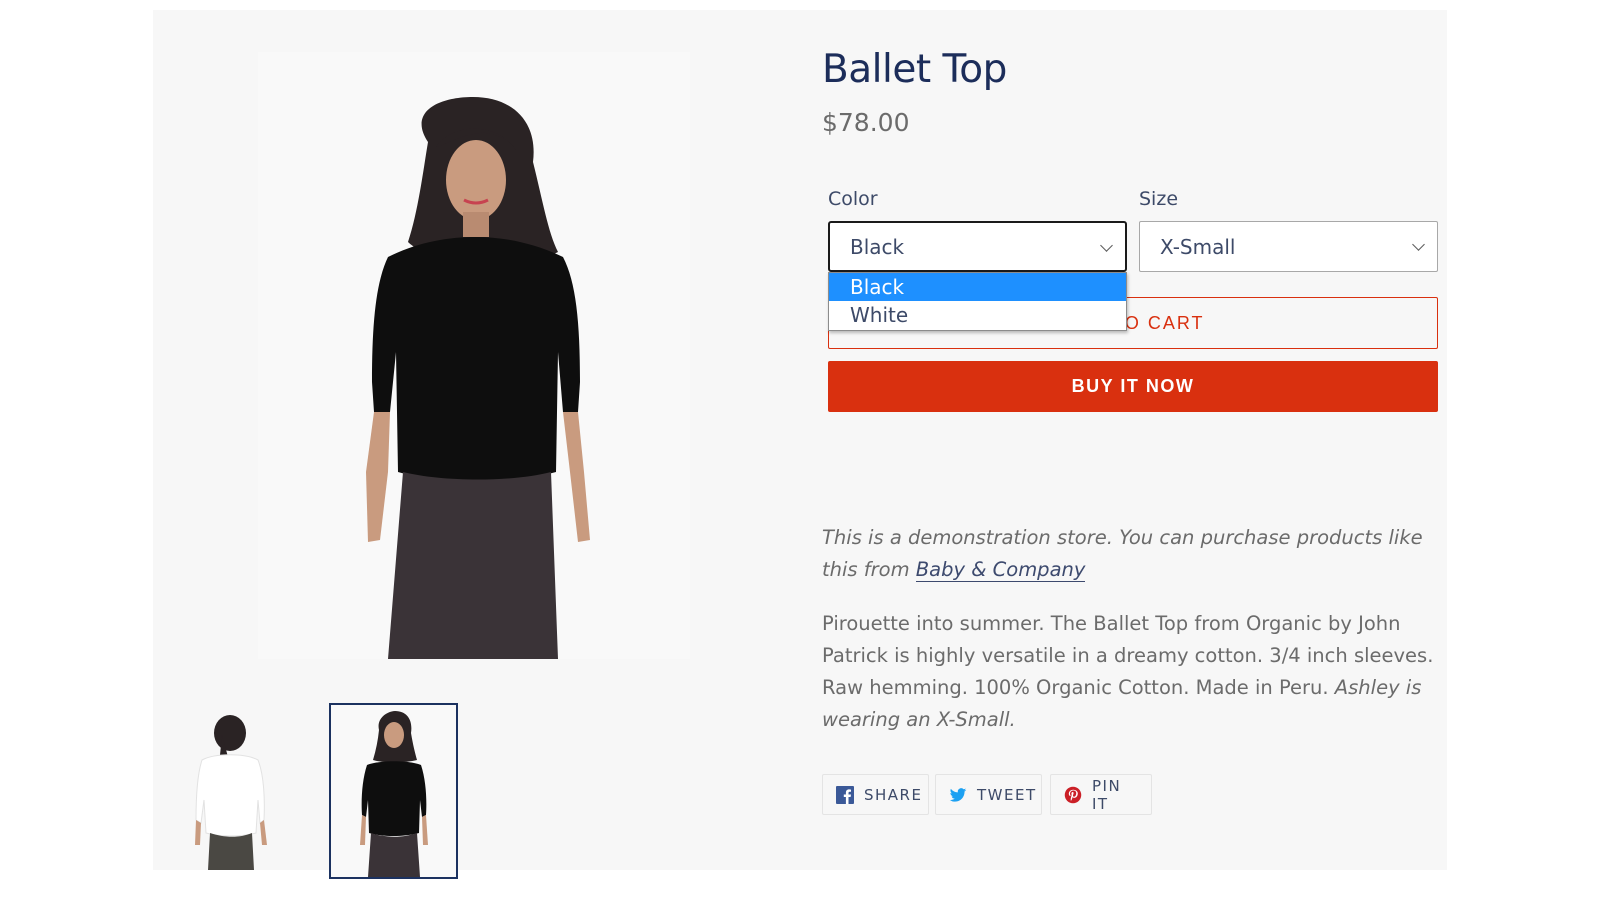  Describe the element at coordinates (1159, 199) in the screenshot. I see `size-label: Size` at that location.